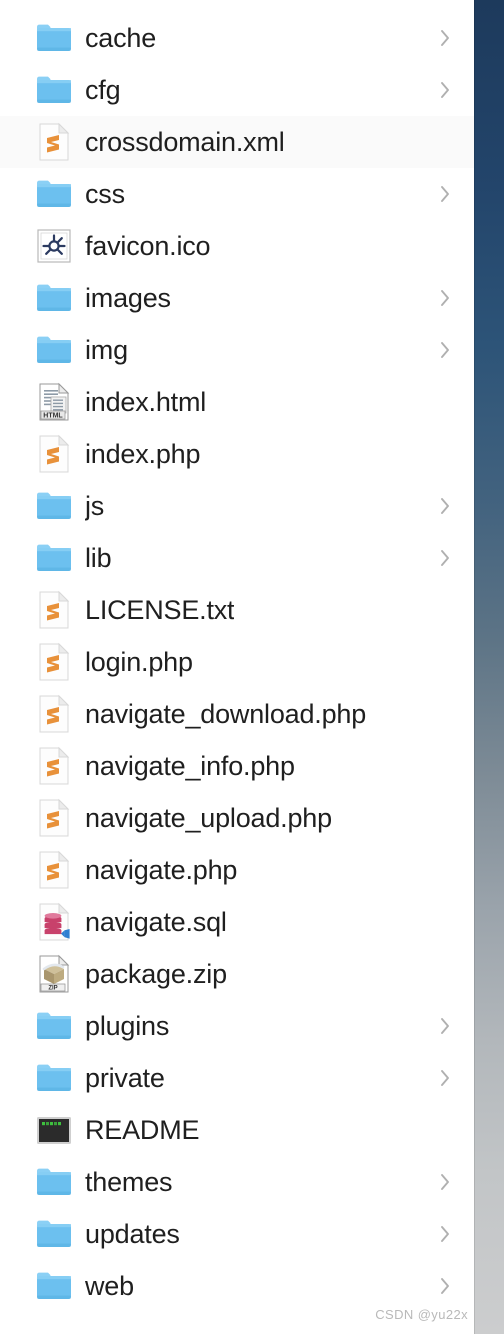 This screenshot has height=1334, width=504. Describe the element at coordinates (208, 818) in the screenshot. I see `file-name-label: navigate_upload.php` at that location.